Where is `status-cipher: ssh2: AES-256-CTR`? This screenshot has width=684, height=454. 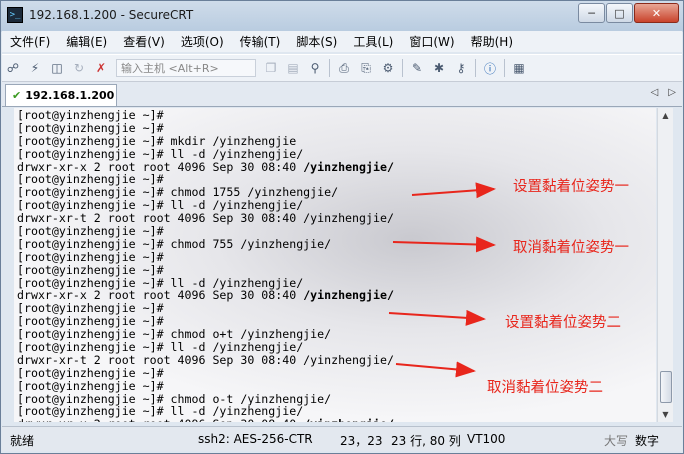
status-cipher: ssh2: AES-256-CTR is located at coordinates (255, 439).